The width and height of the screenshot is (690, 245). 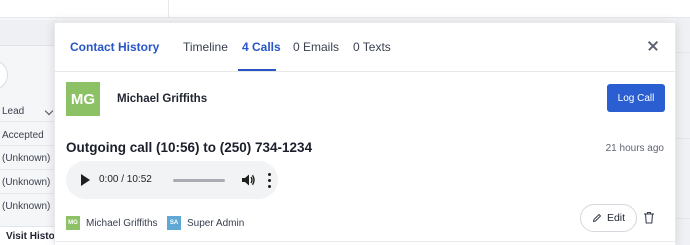 What do you see at coordinates (4, 75) in the screenshot?
I see `background-round-button` at bounding box center [4, 75].